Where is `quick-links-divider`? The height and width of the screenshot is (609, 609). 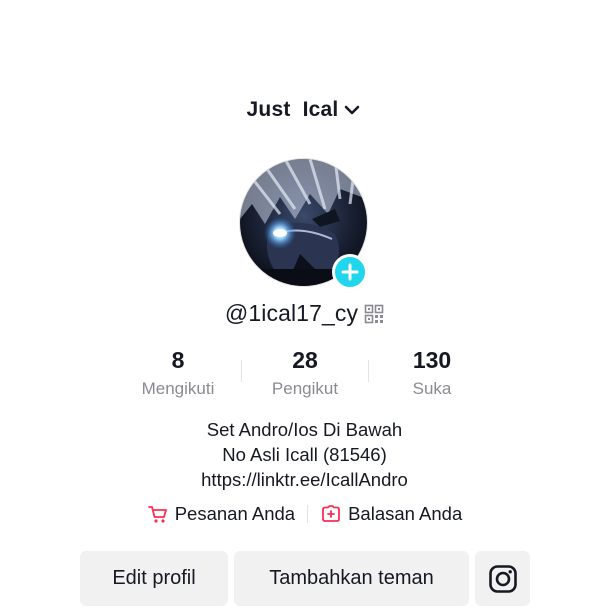
quick-links-divider is located at coordinates (308, 514).